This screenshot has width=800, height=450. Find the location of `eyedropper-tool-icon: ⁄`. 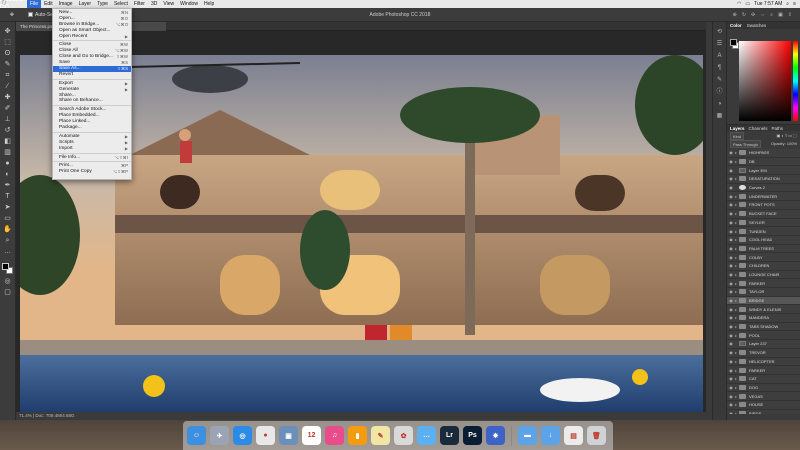

eyedropper-tool-icon: ⁄ is located at coordinates (8, 87).